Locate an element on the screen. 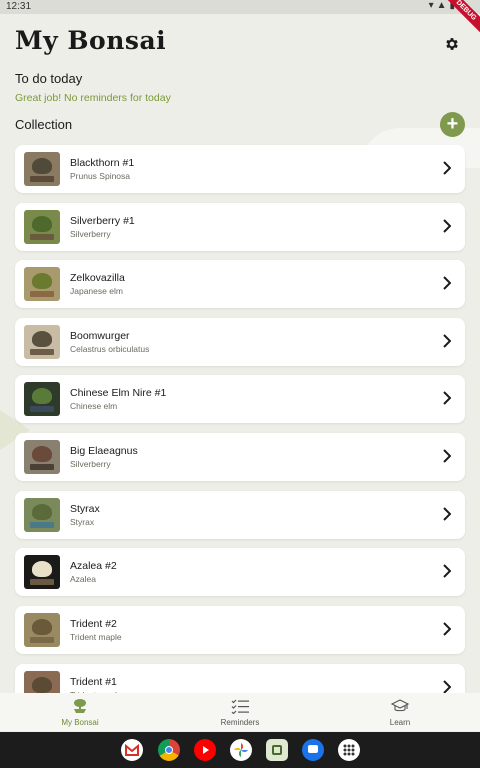  nav-learn: Learn is located at coordinates (400, 712).